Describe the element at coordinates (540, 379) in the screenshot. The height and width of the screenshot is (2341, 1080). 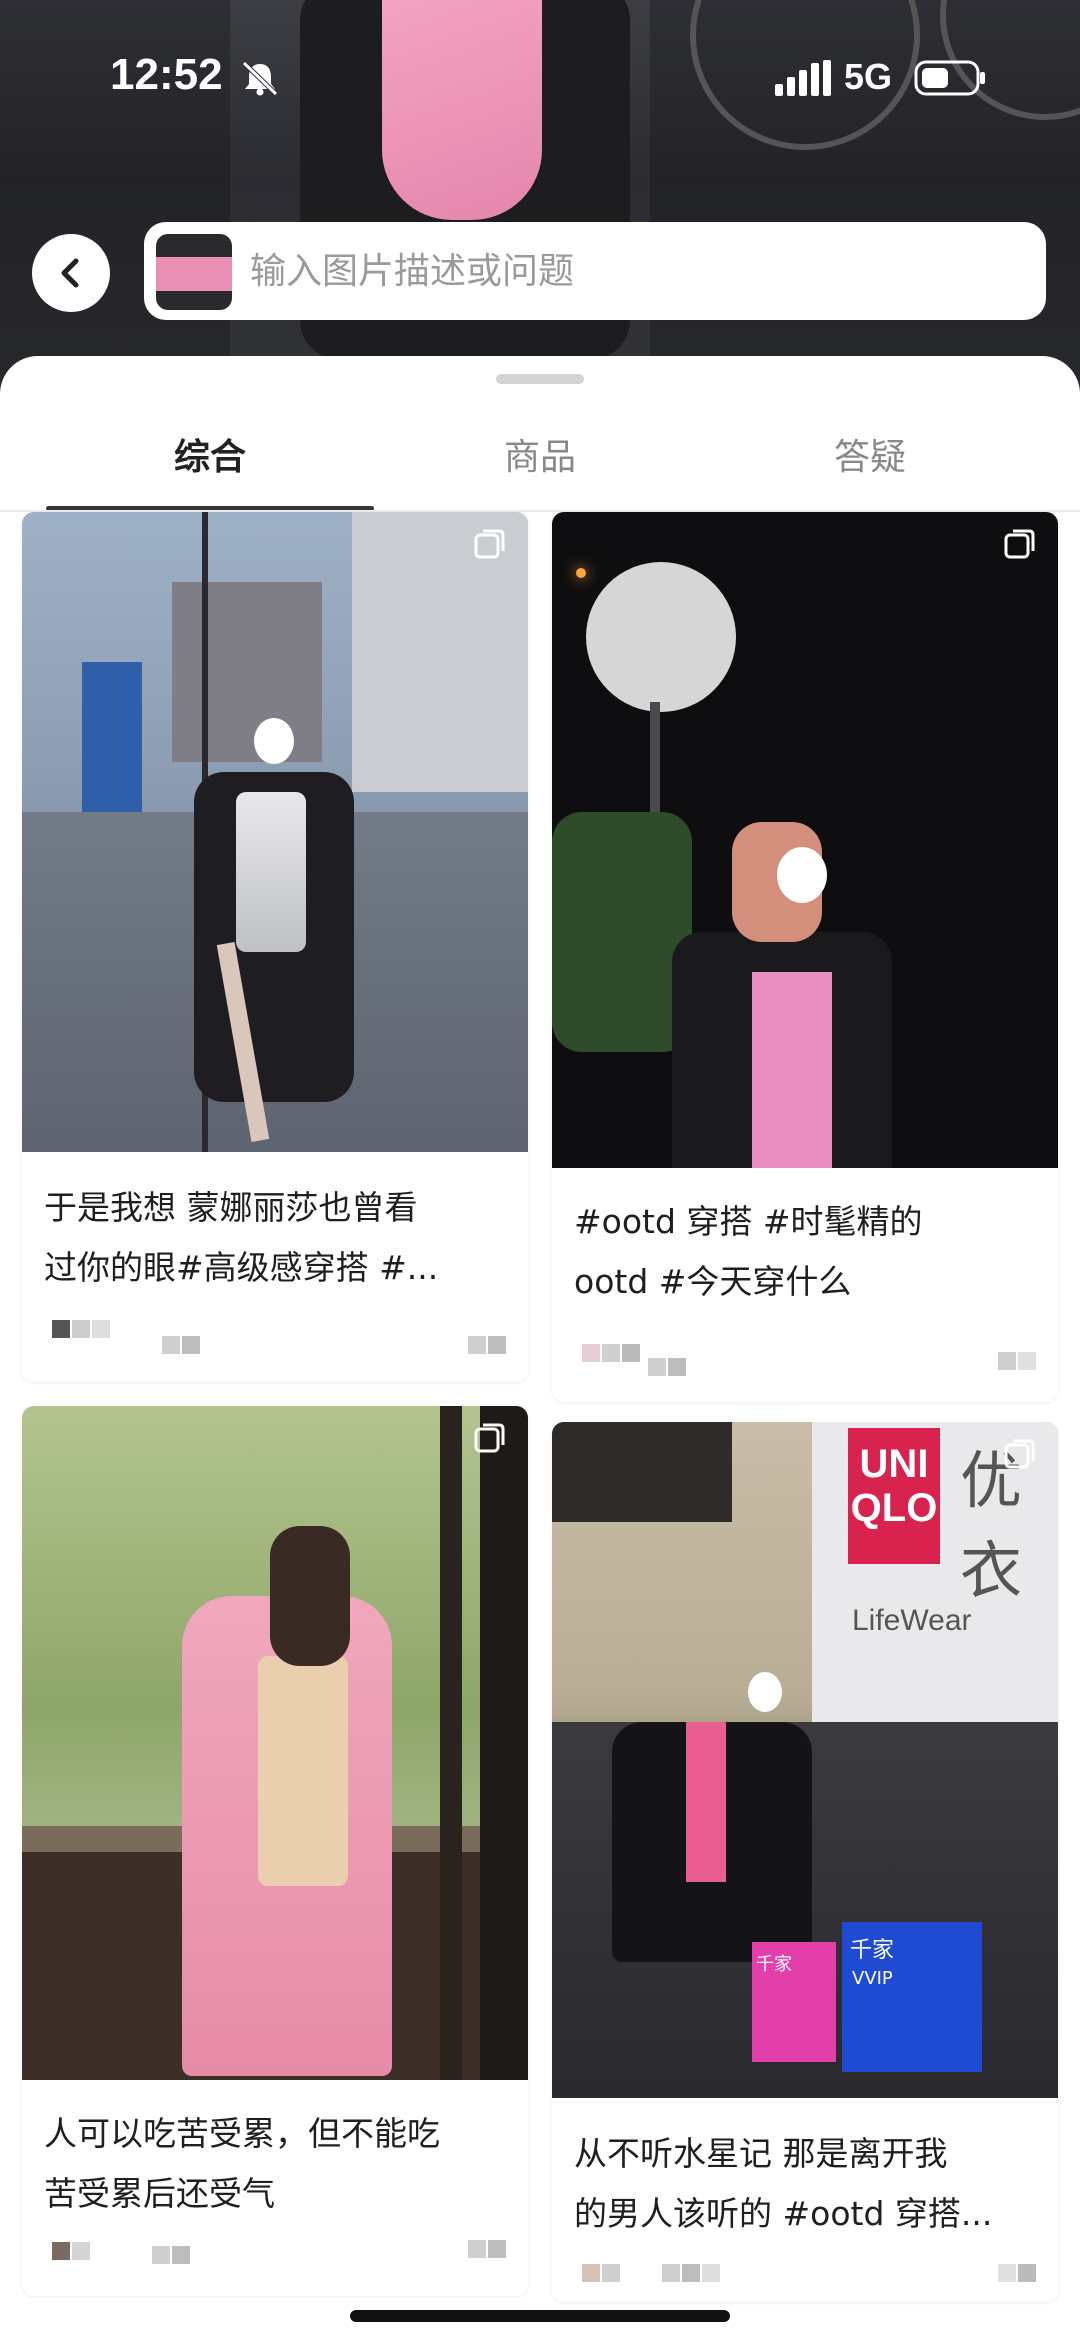
I see `drag-handle` at that location.